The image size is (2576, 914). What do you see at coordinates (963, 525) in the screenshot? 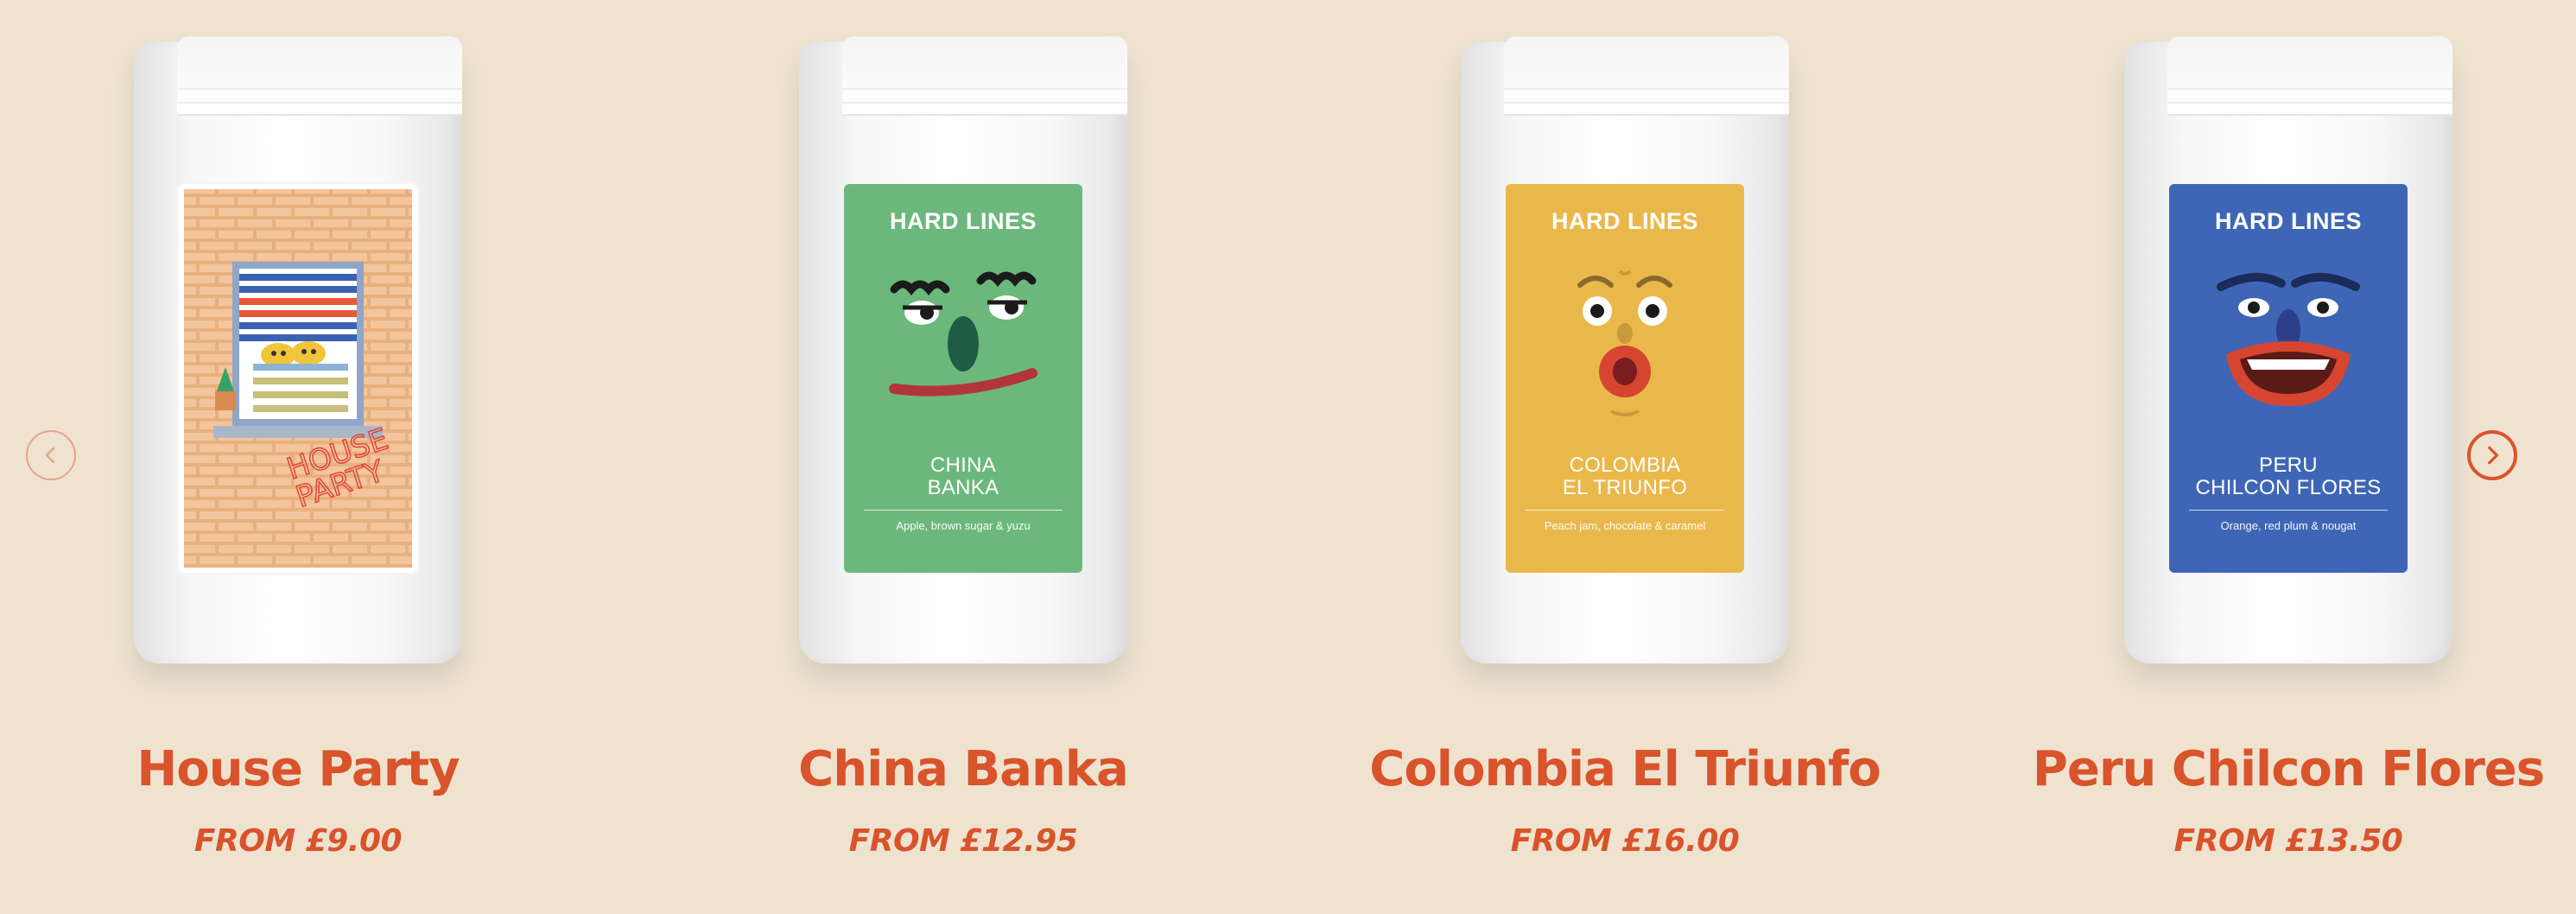
I see `tasting-notes: Apple, brown sugar & yuzu` at bounding box center [963, 525].